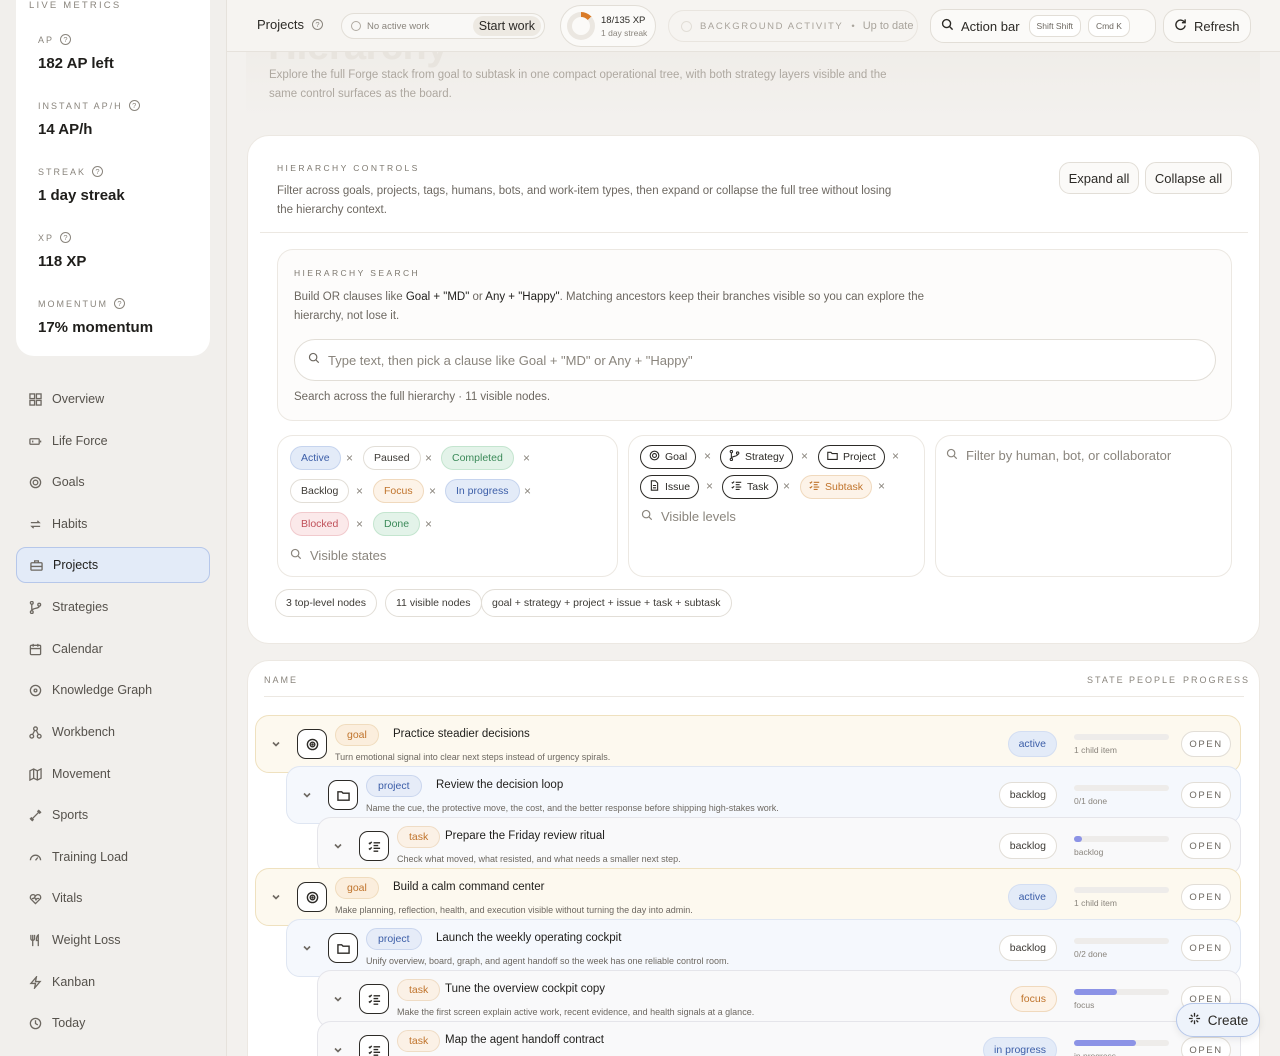 The width and height of the screenshot is (1280, 1056). I want to click on row-title: Practice steadier decisions, so click(461, 734).